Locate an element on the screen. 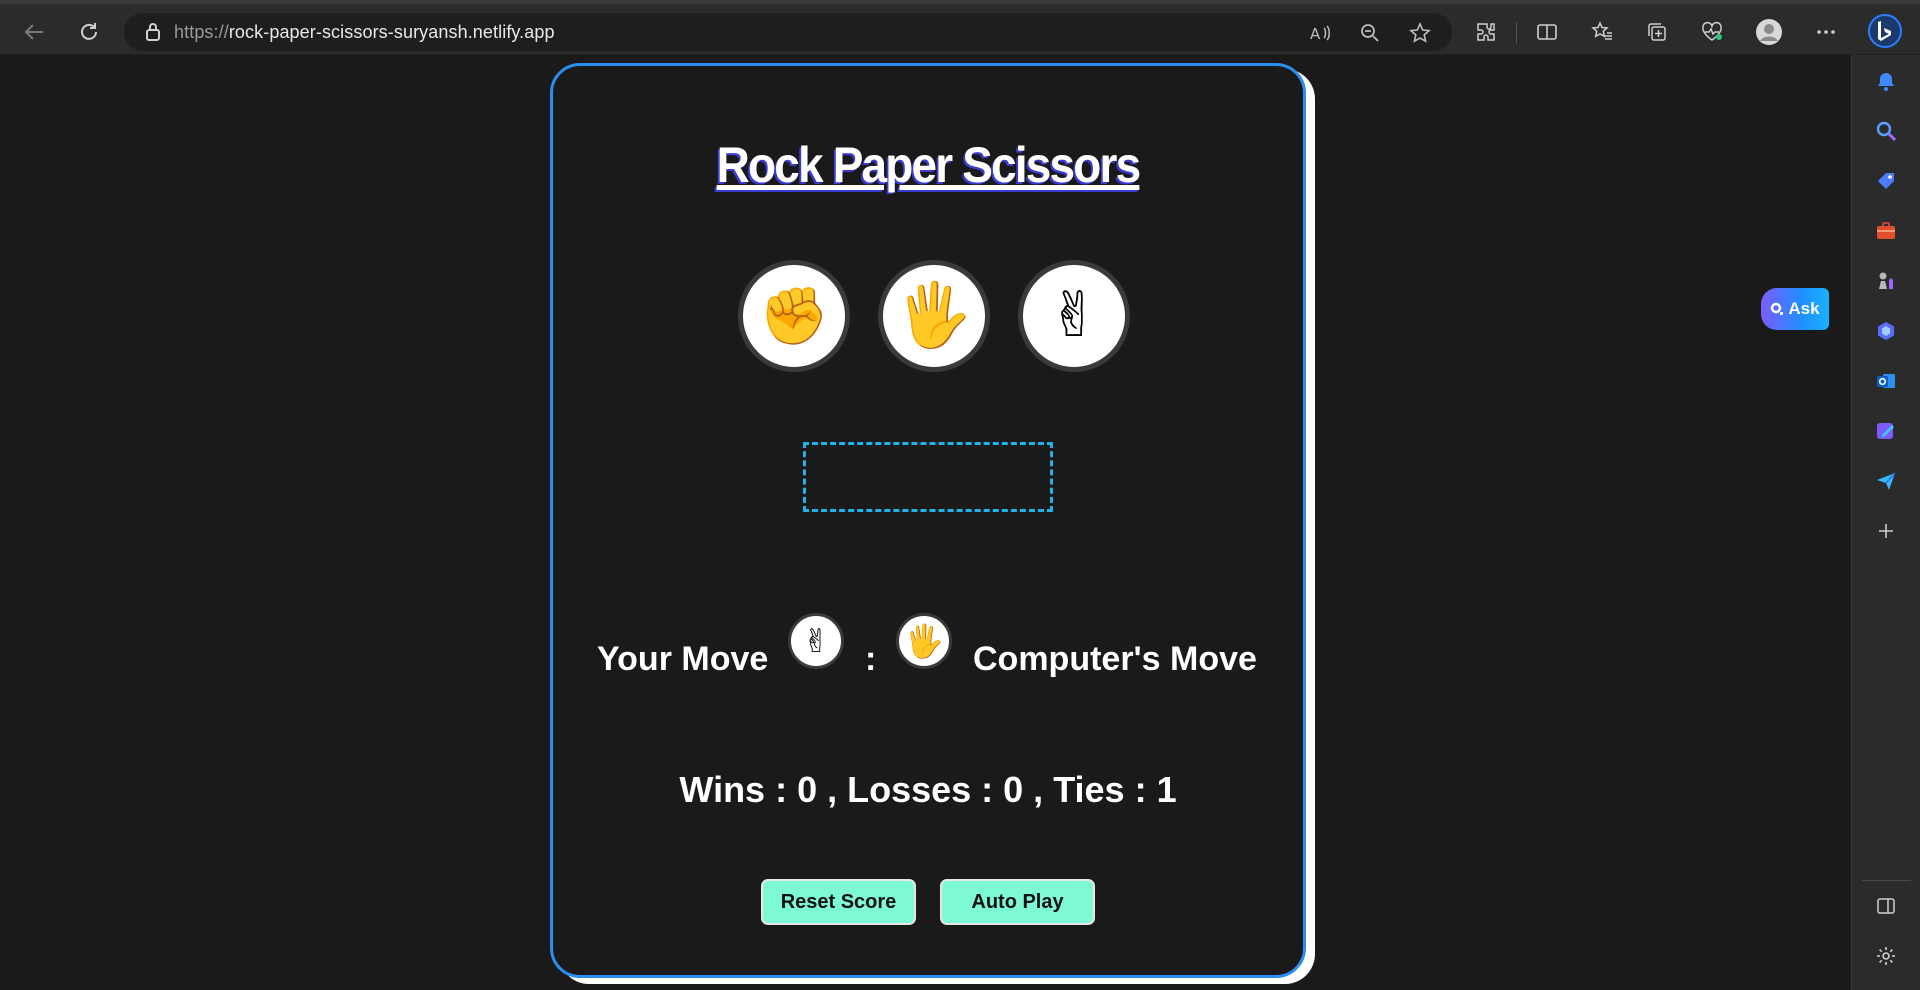 The width and height of the screenshot is (1920, 990). score-text: Wins : 0 , Losses : 0 , Ties : 1 is located at coordinates (928, 789).